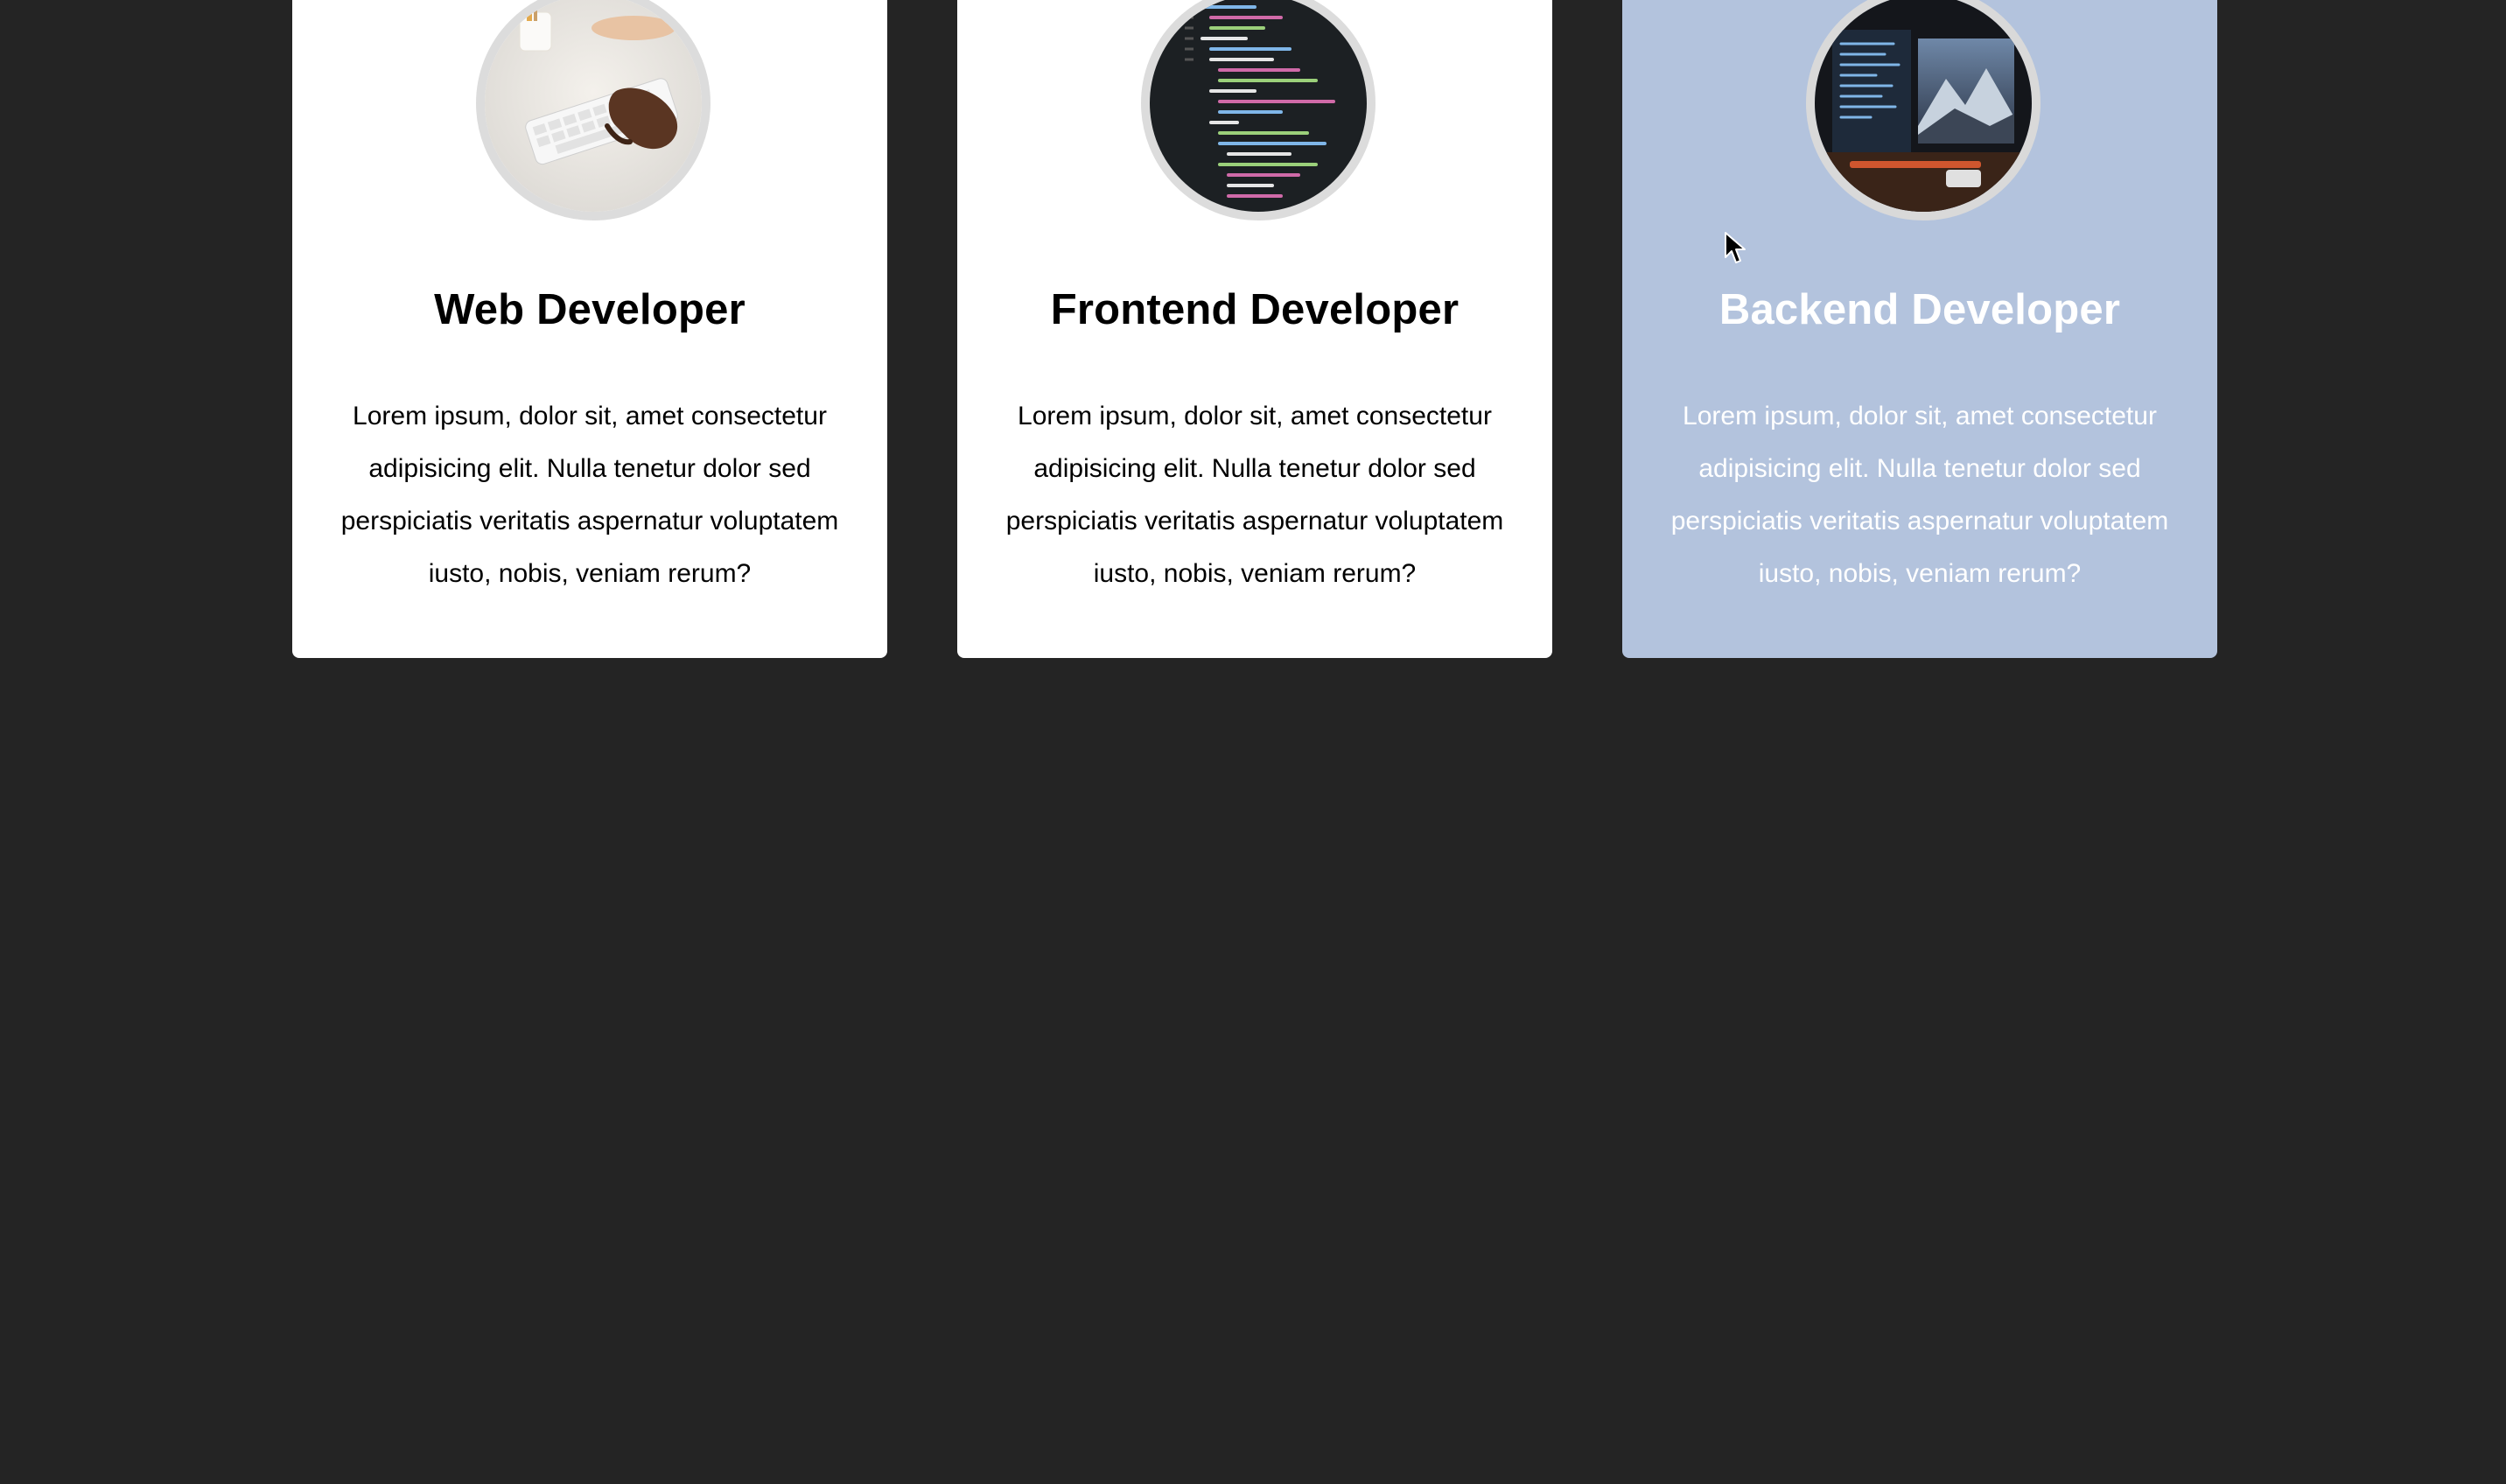 The image size is (2506, 1484). Describe the element at coordinates (1919, 309) in the screenshot. I see `card-title: Backend Developer` at that location.